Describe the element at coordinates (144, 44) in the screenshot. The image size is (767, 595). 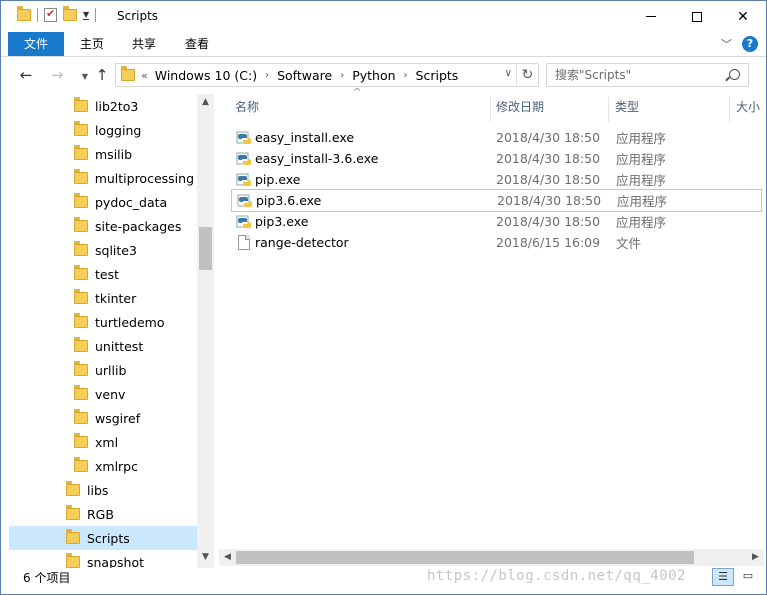
I see `tab-share: 共享` at that location.